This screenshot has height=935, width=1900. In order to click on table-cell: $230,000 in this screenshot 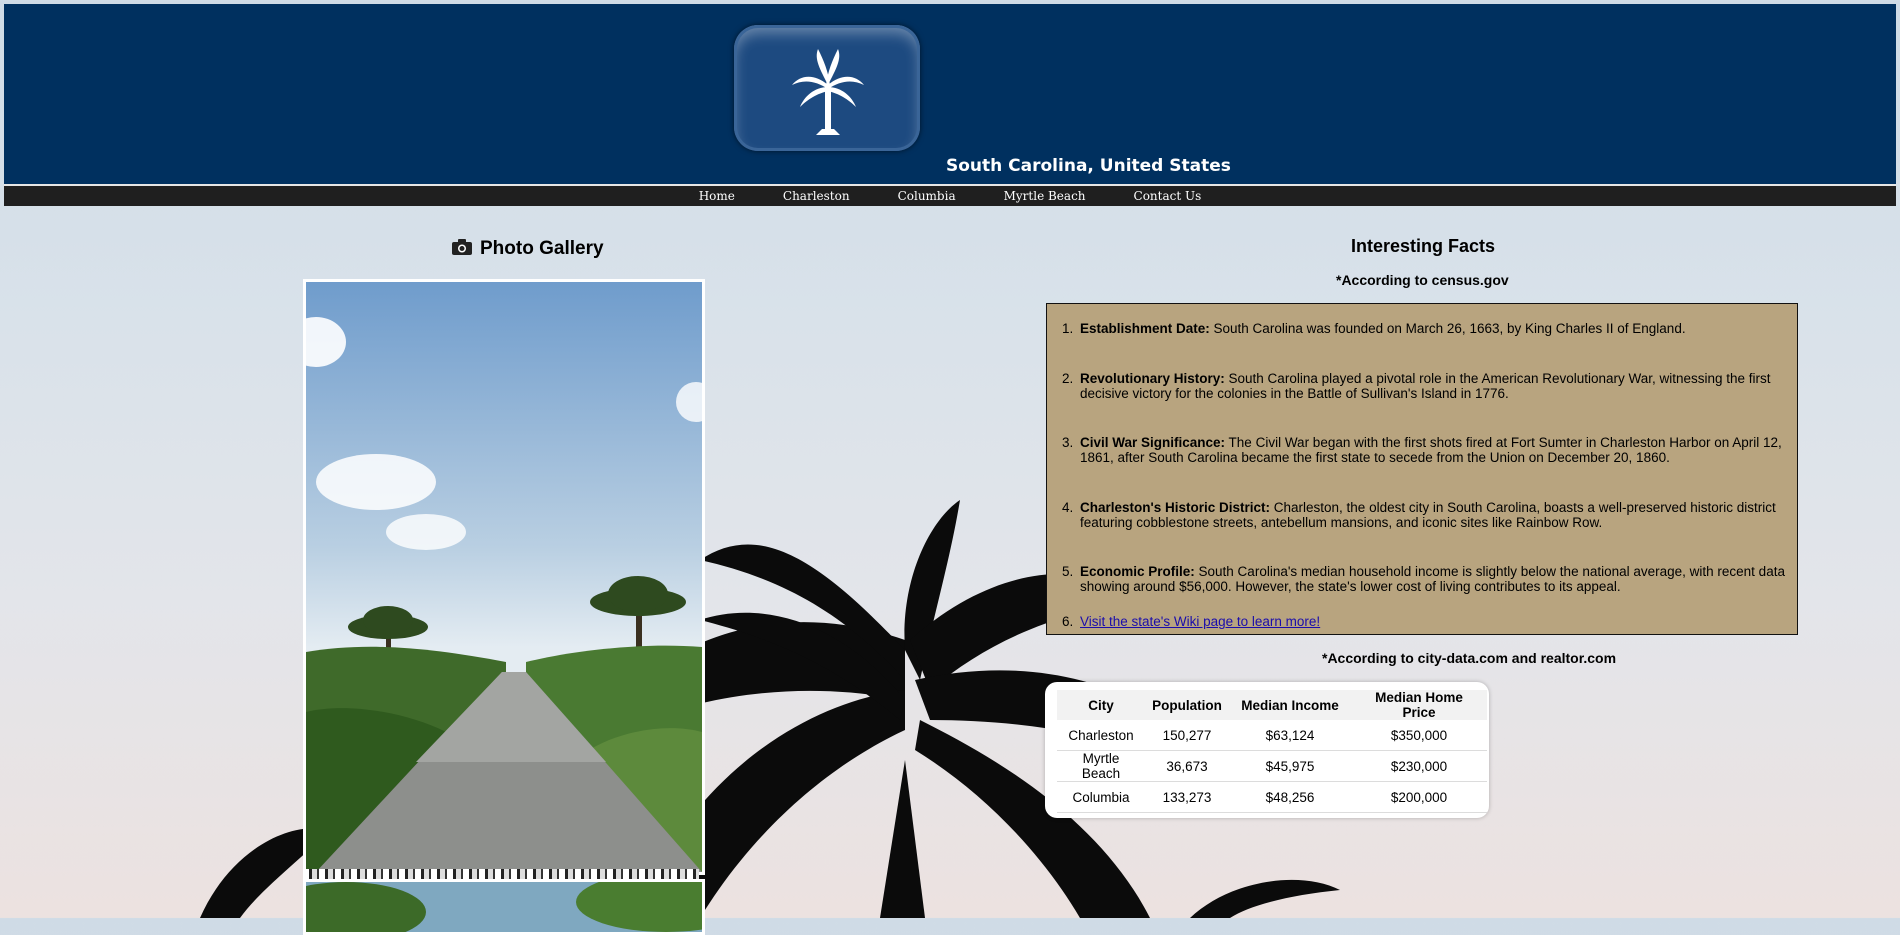, I will do `click(1419, 766)`.